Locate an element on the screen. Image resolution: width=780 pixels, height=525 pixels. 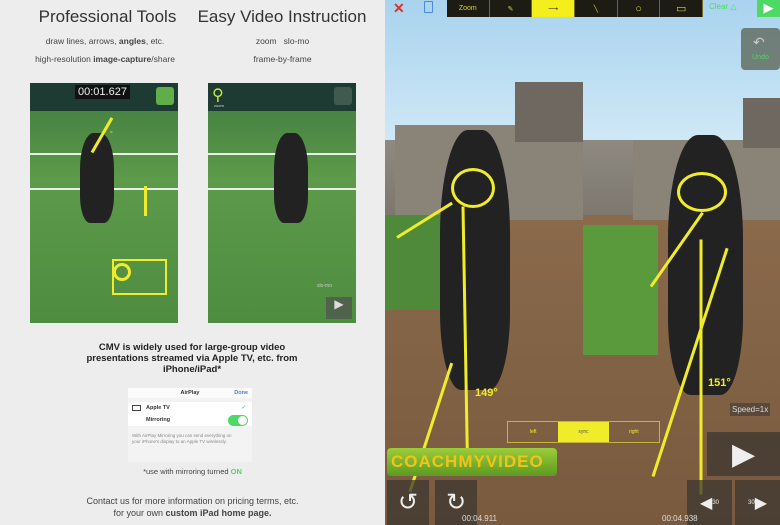
line-icon: ╲ is located at coordinates (596, 8).